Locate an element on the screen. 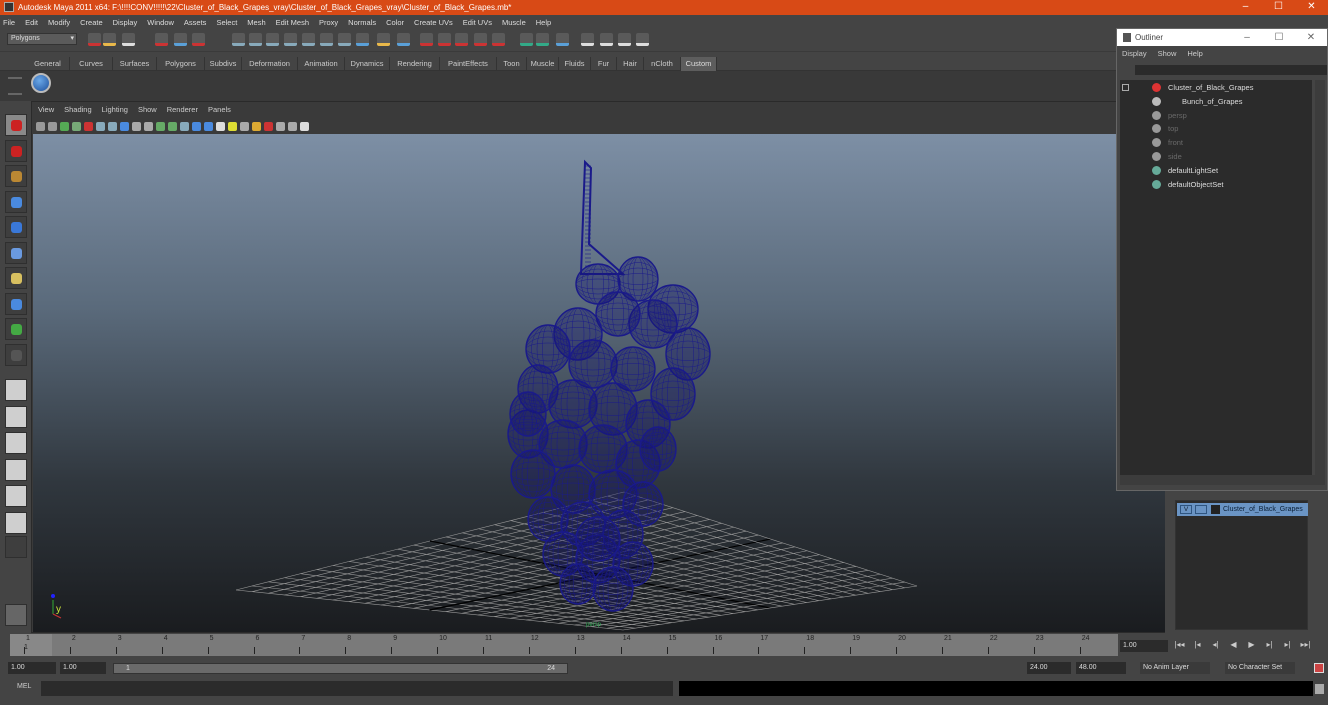 The image size is (1328, 705). menu-assets: Assets is located at coordinates (195, 22).